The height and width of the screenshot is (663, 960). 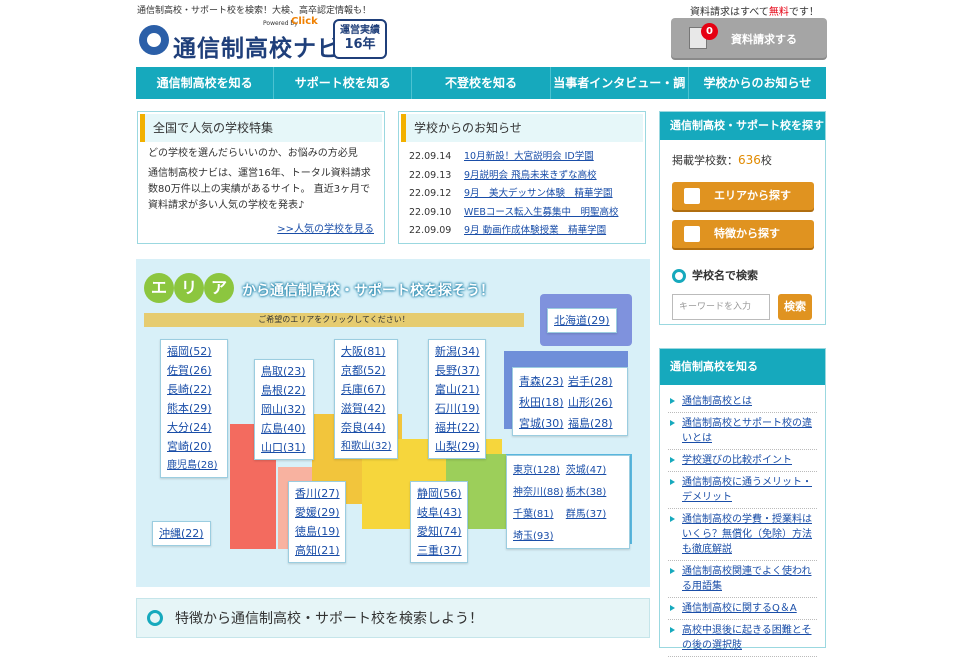 I want to click on nav-support: サポート校を知る, so click(x=343, y=83).